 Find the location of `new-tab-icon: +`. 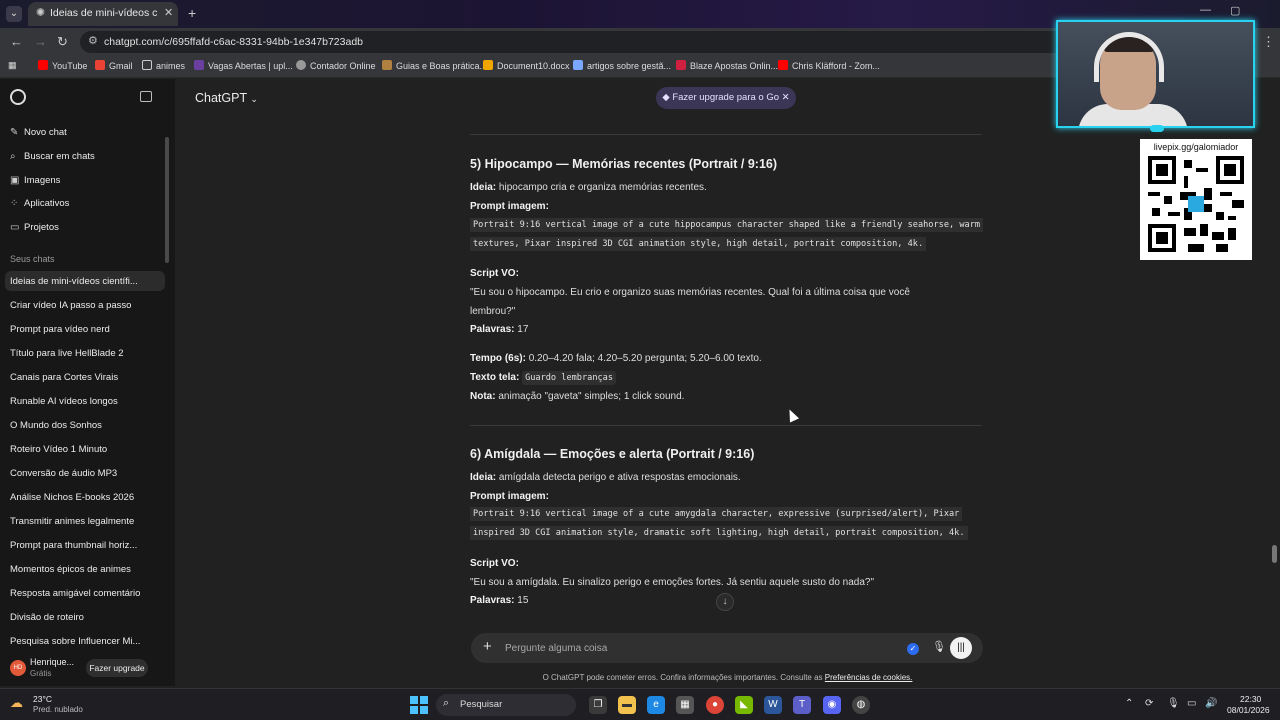

new-tab-icon: + is located at coordinates (192, 13).